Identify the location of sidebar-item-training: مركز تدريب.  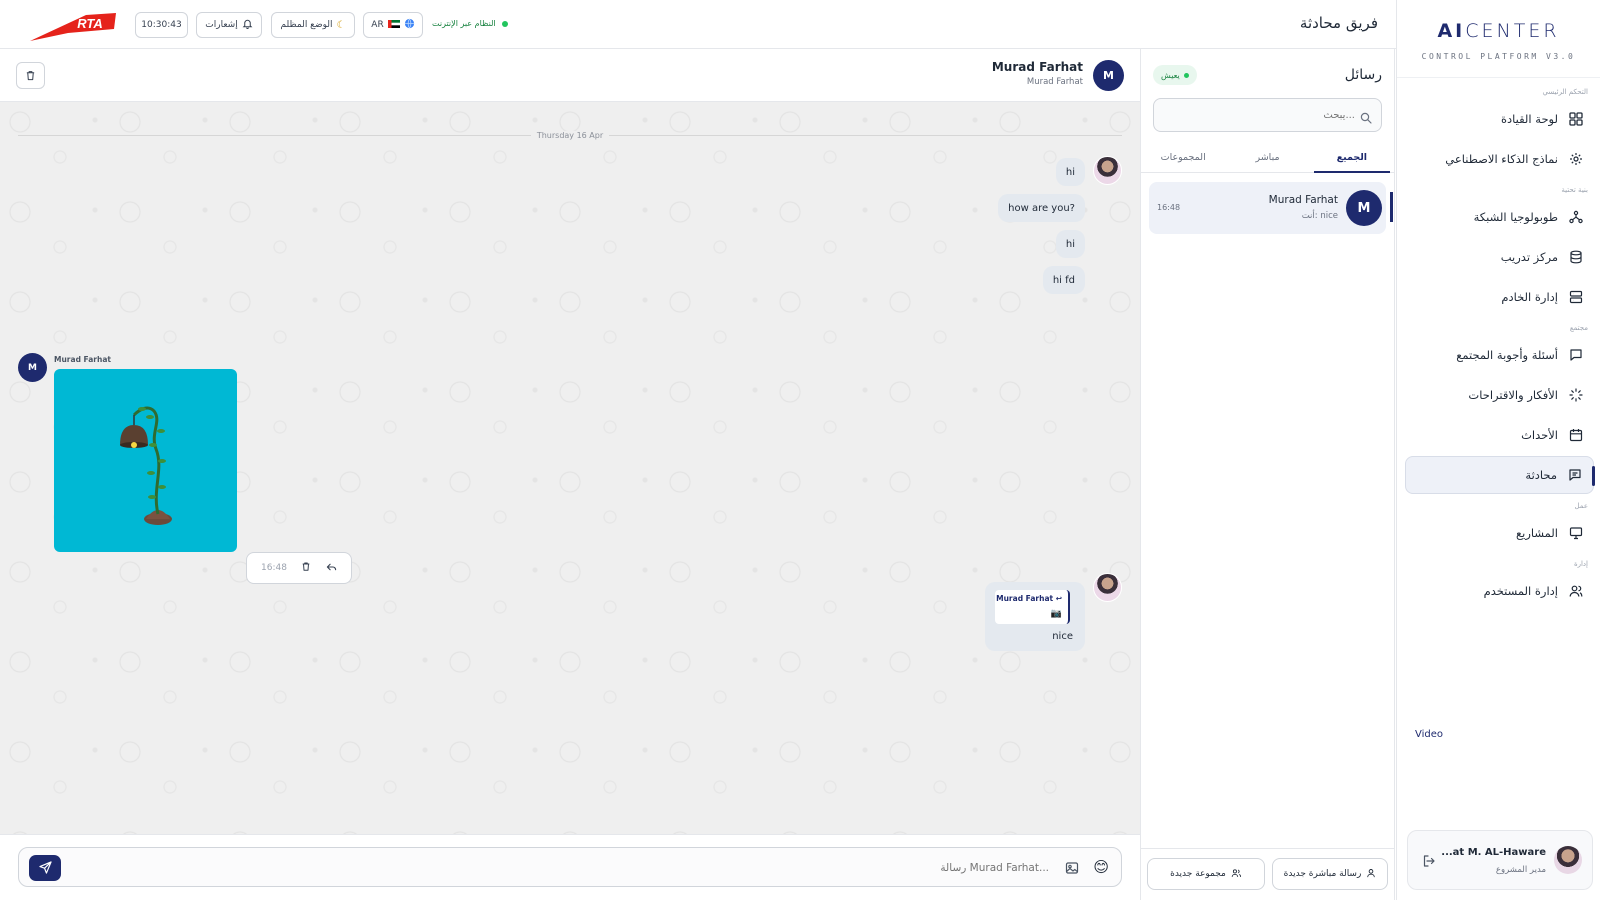
(1499, 257).